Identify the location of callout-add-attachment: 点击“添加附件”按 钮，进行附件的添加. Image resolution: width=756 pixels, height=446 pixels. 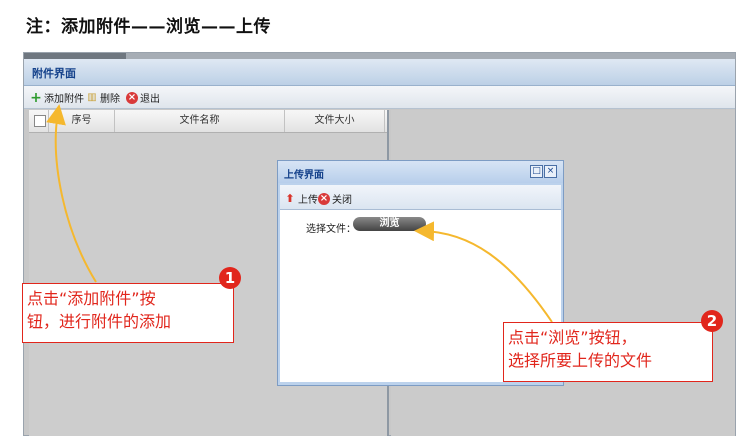
(128, 313).